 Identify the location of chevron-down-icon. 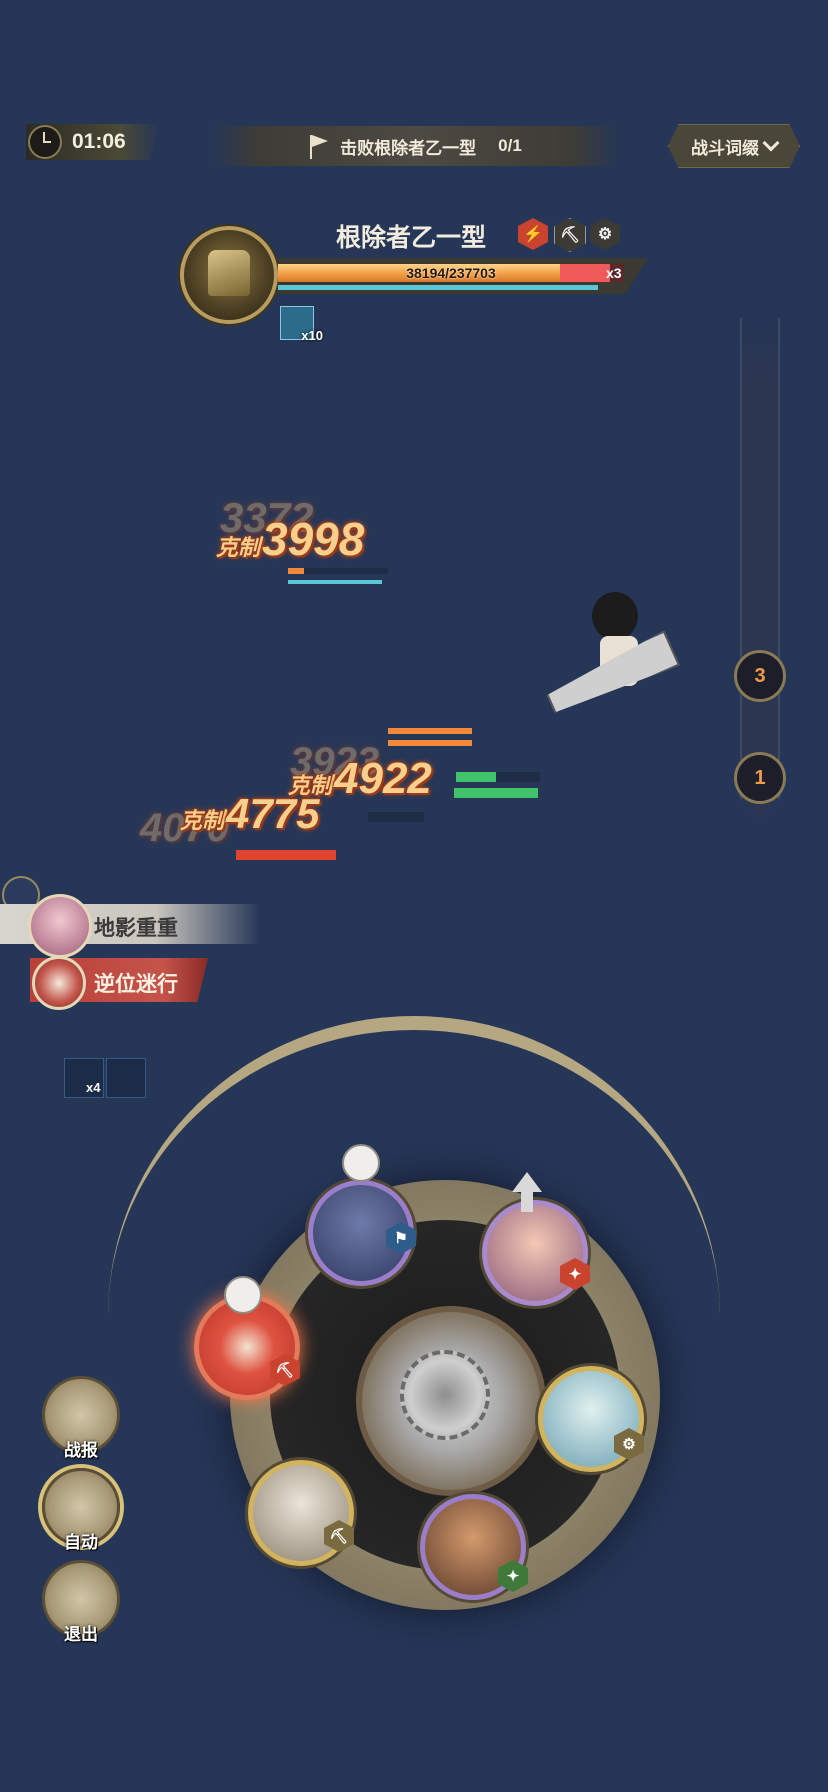
(771, 143).